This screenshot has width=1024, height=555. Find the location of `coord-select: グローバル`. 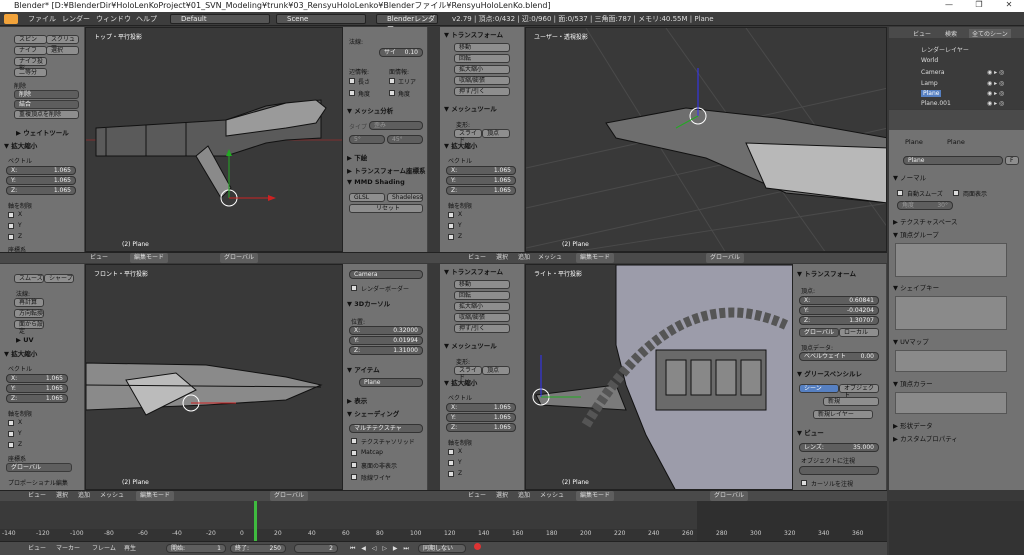

coord-select: グローバル is located at coordinates (39, 467).